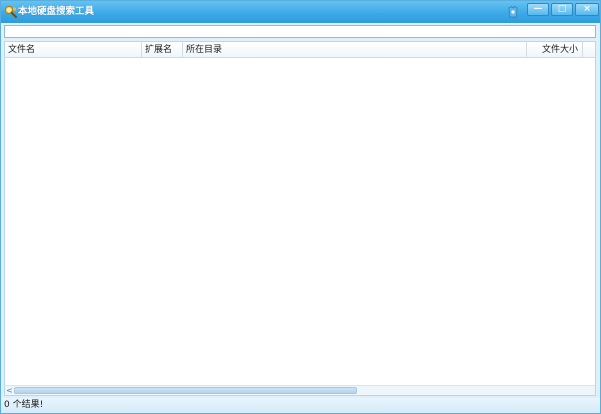 This screenshot has width=601, height=414. Describe the element at coordinates (162, 50) in the screenshot. I see `column-header-extension: 扩展名` at that location.